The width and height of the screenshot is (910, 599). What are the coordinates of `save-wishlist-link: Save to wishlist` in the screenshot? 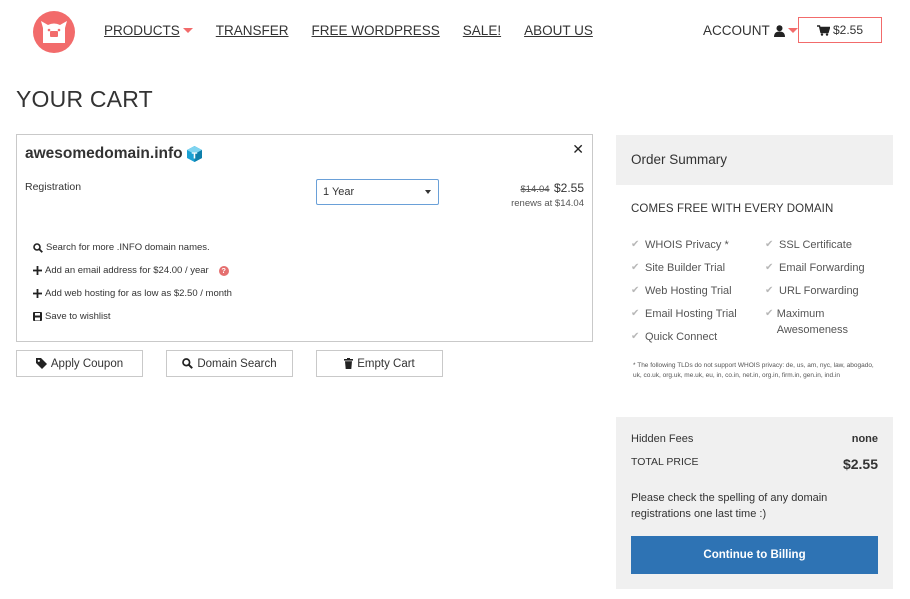 It's located at (132, 316).